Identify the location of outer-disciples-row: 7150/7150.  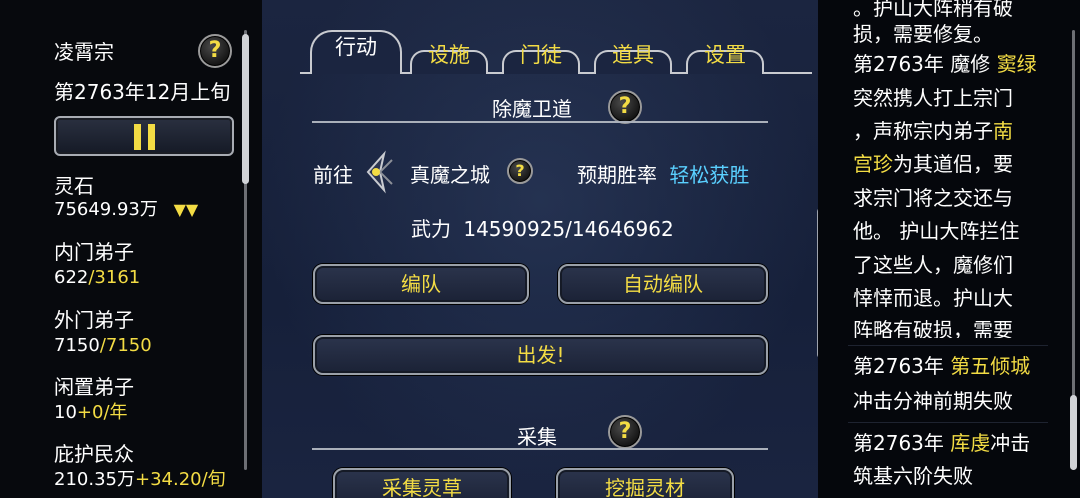
(103, 346).